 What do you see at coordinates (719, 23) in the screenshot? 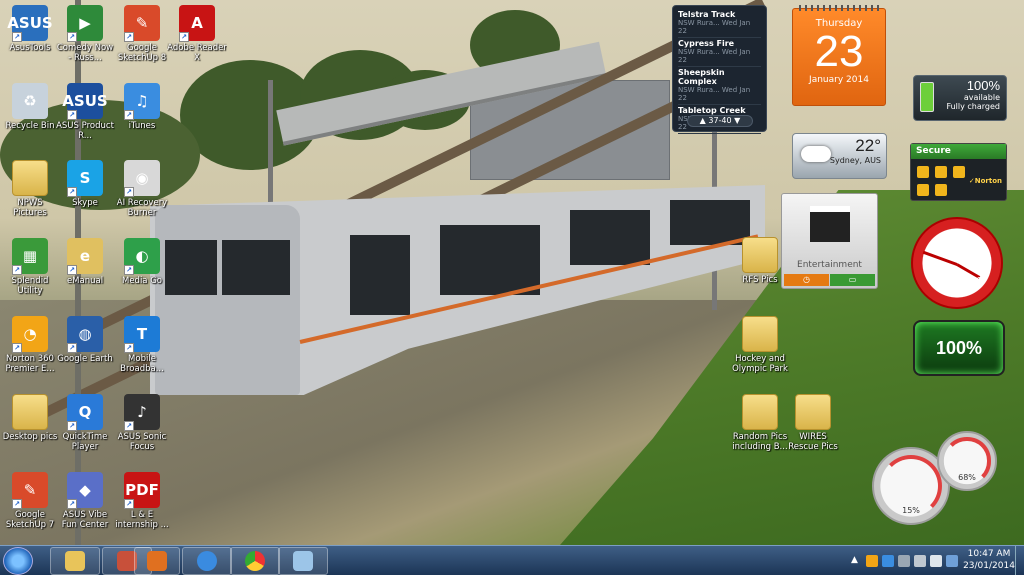
I see `news-item: Telstra Track NSW Rura... Wed Jan 22` at bounding box center [719, 23].